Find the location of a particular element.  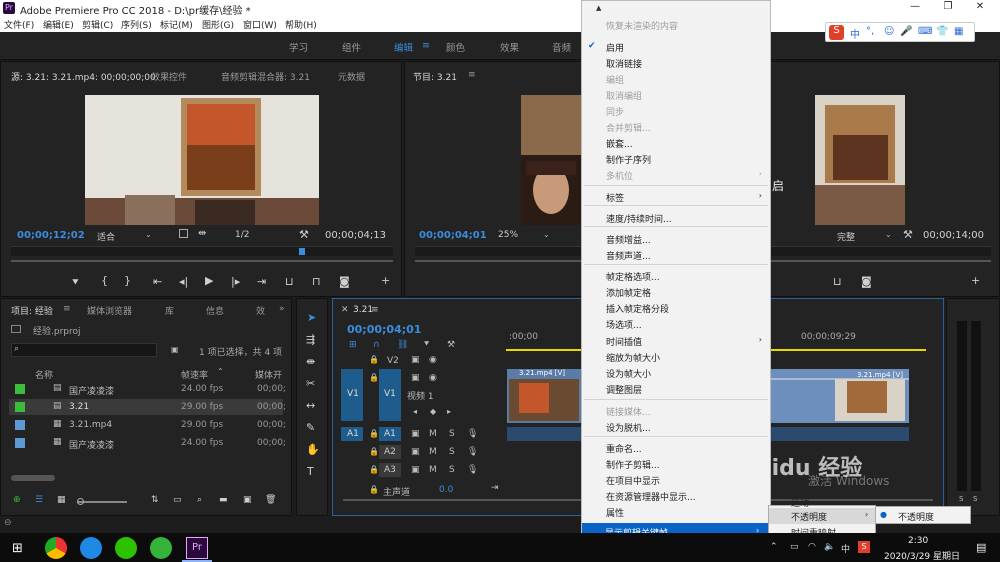

project-horizontal-scrollbar is located at coordinates (33, 478).